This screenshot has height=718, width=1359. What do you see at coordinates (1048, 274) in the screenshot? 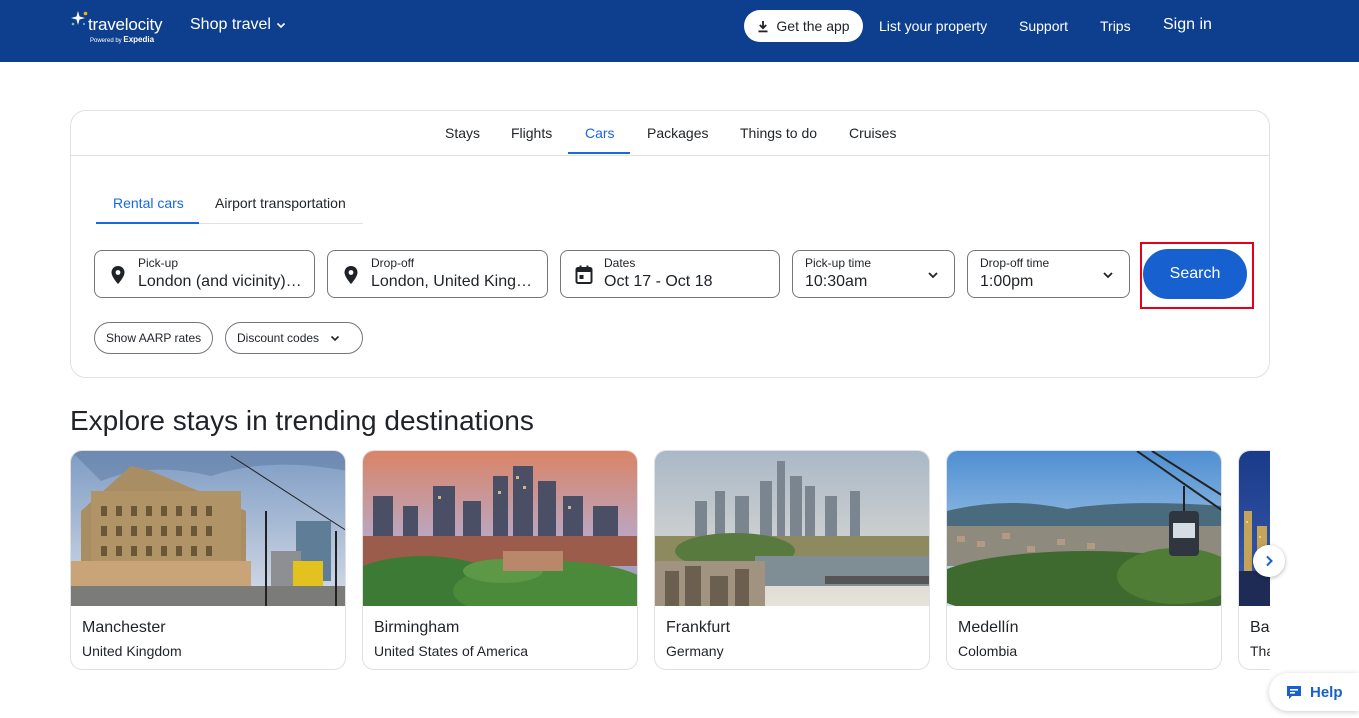
I see `dropoff-time-select: Drop-off time 1:00pm` at bounding box center [1048, 274].